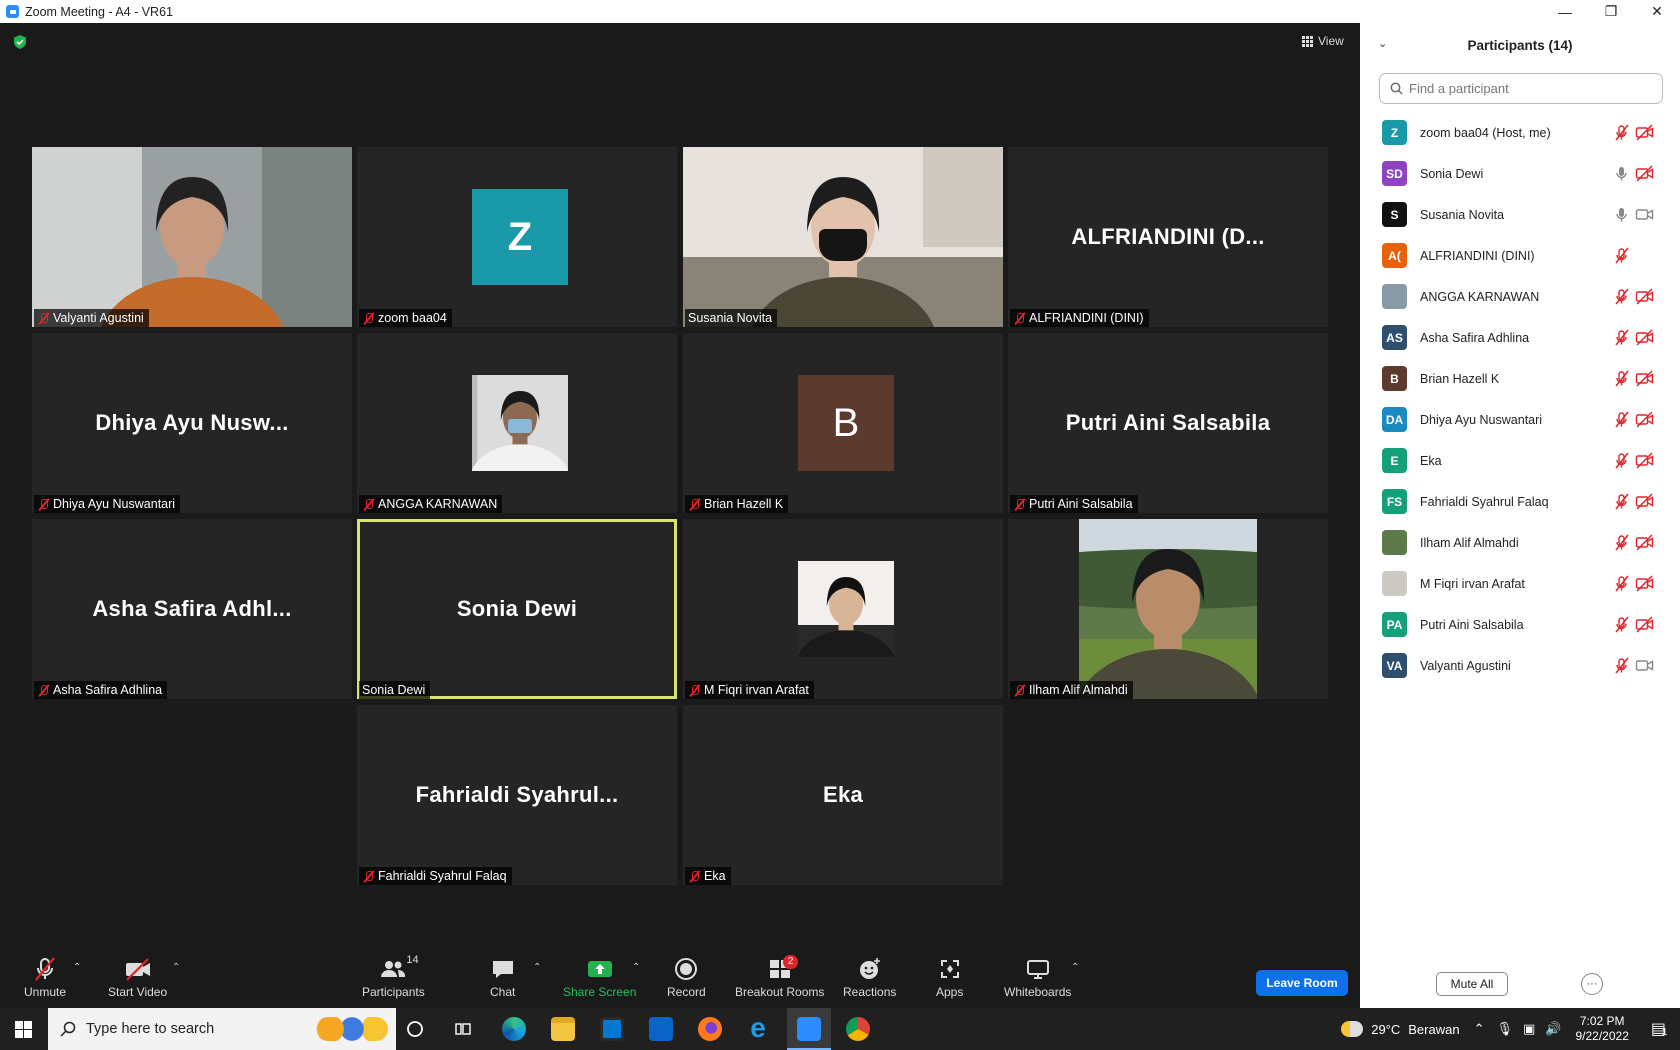  I want to click on notification-center-icon: ▤ 1, so click(1659, 1029).